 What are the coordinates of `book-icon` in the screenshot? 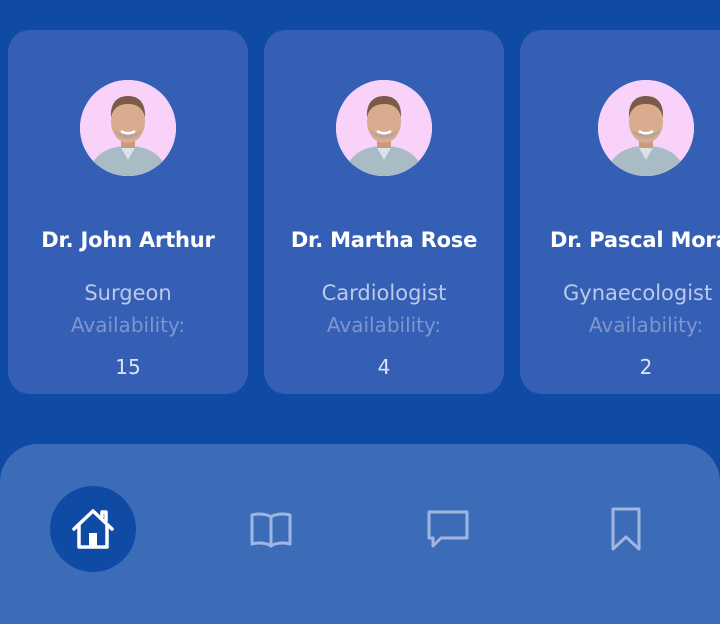 It's located at (271, 529).